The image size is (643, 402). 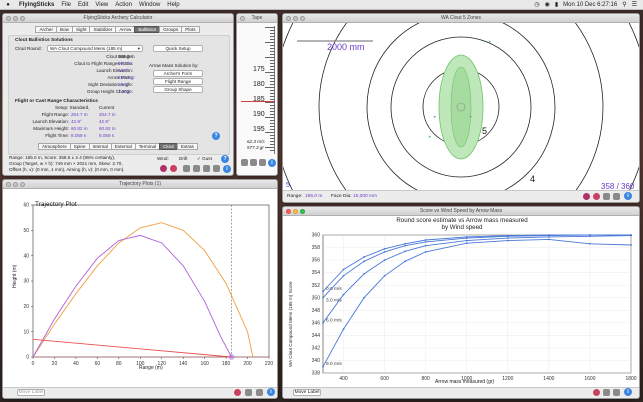 I want to click on tab-ballistics: Ballistics, so click(x=147, y=29).